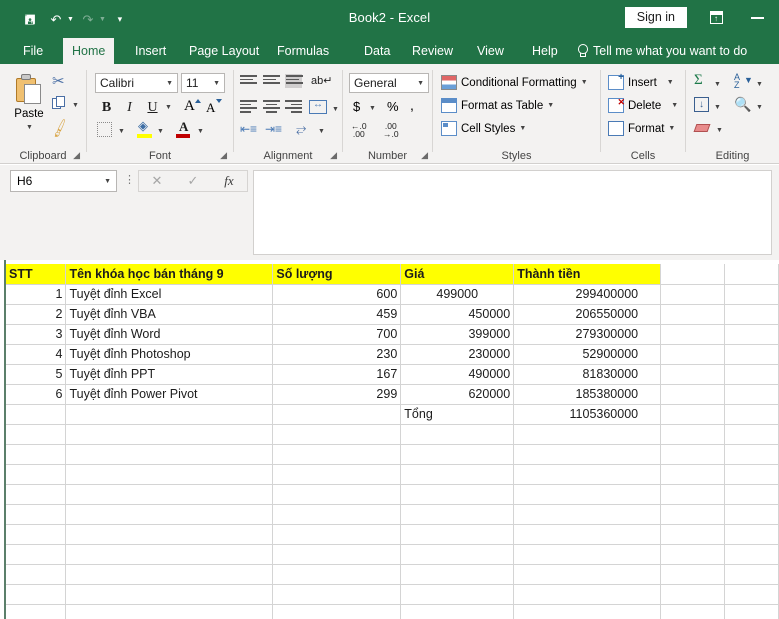  What do you see at coordinates (169, 294) in the screenshot?
I see `cell-name: Tuyệt đỉnh Excel` at bounding box center [169, 294].